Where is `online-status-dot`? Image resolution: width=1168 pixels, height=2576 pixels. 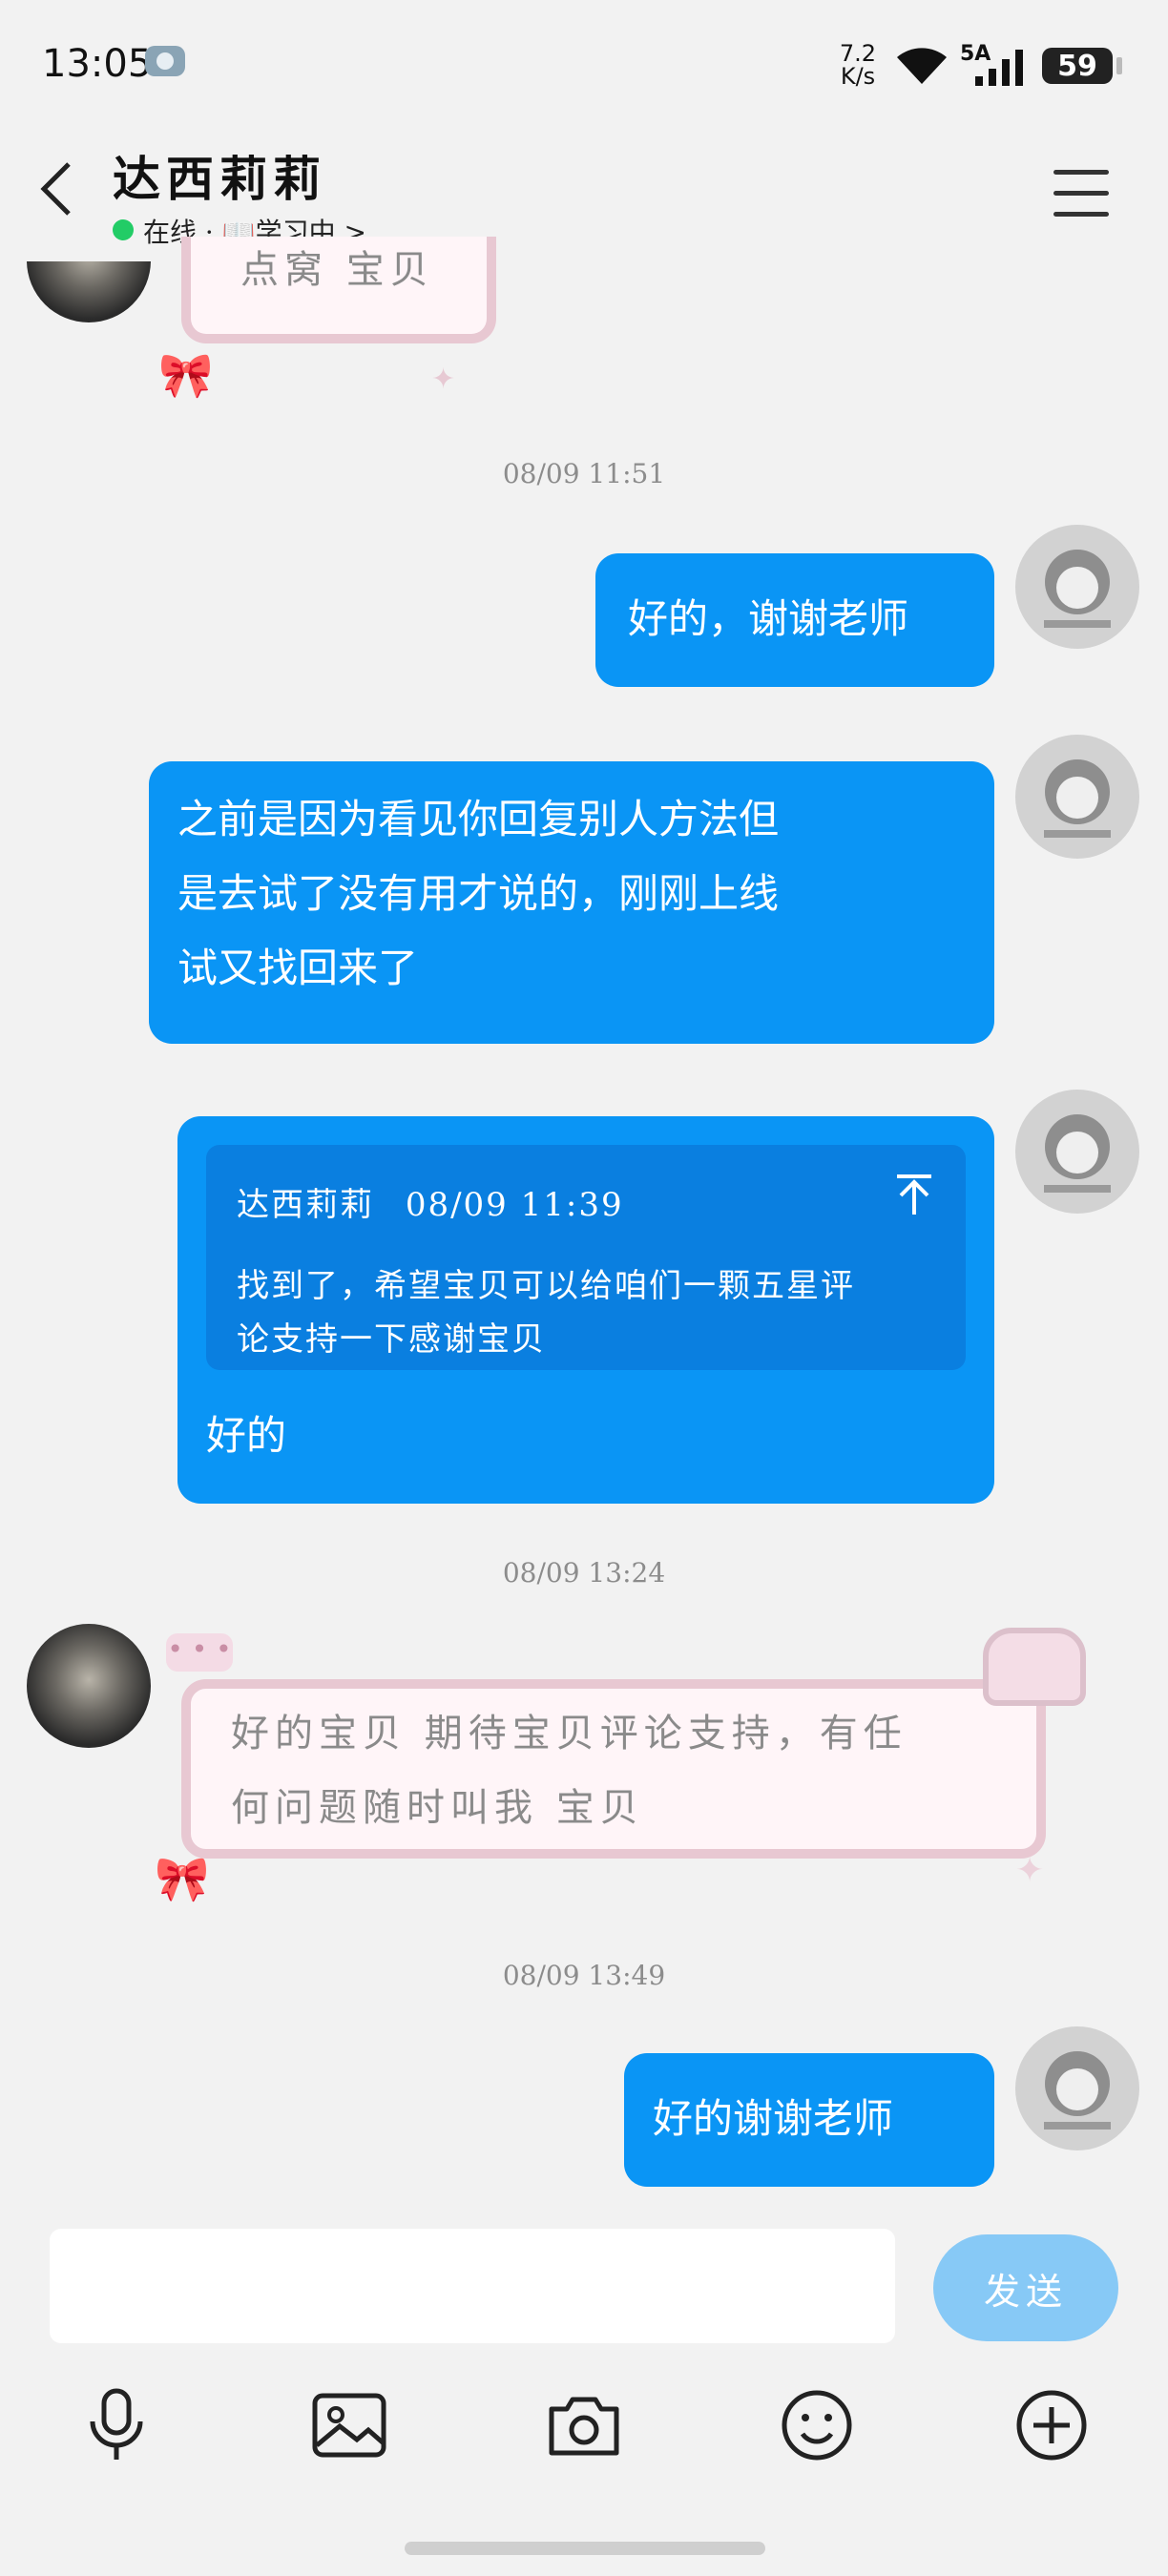 online-status-dot is located at coordinates (124, 229).